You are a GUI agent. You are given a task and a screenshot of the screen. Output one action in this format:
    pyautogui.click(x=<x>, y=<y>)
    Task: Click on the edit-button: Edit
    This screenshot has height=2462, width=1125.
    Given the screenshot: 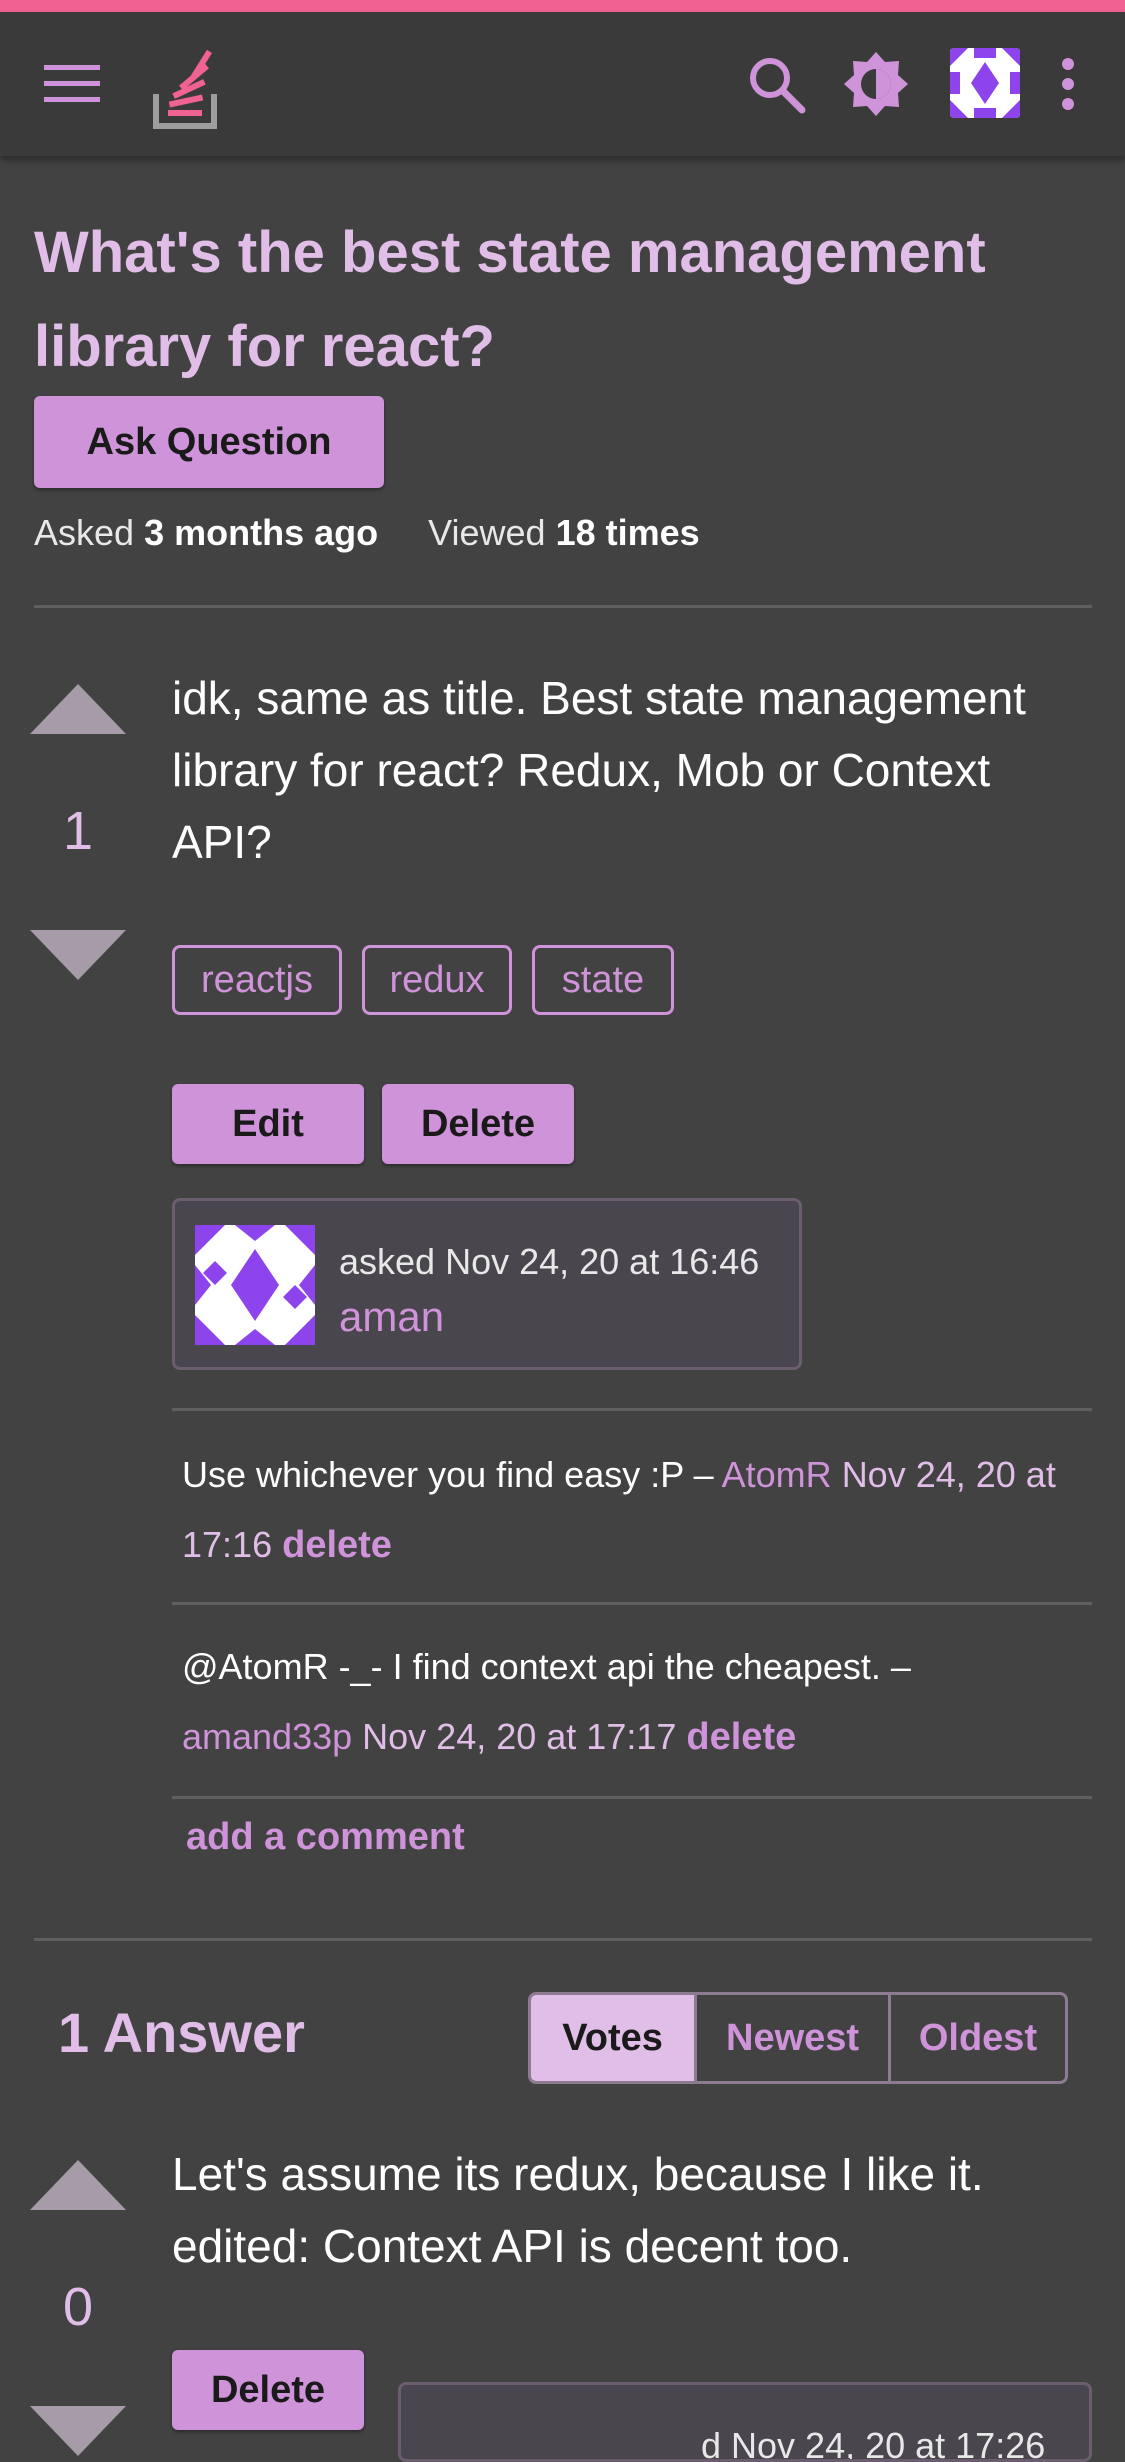 What is the action you would take?
    pyautogui.click(x=268, y=1124)
    